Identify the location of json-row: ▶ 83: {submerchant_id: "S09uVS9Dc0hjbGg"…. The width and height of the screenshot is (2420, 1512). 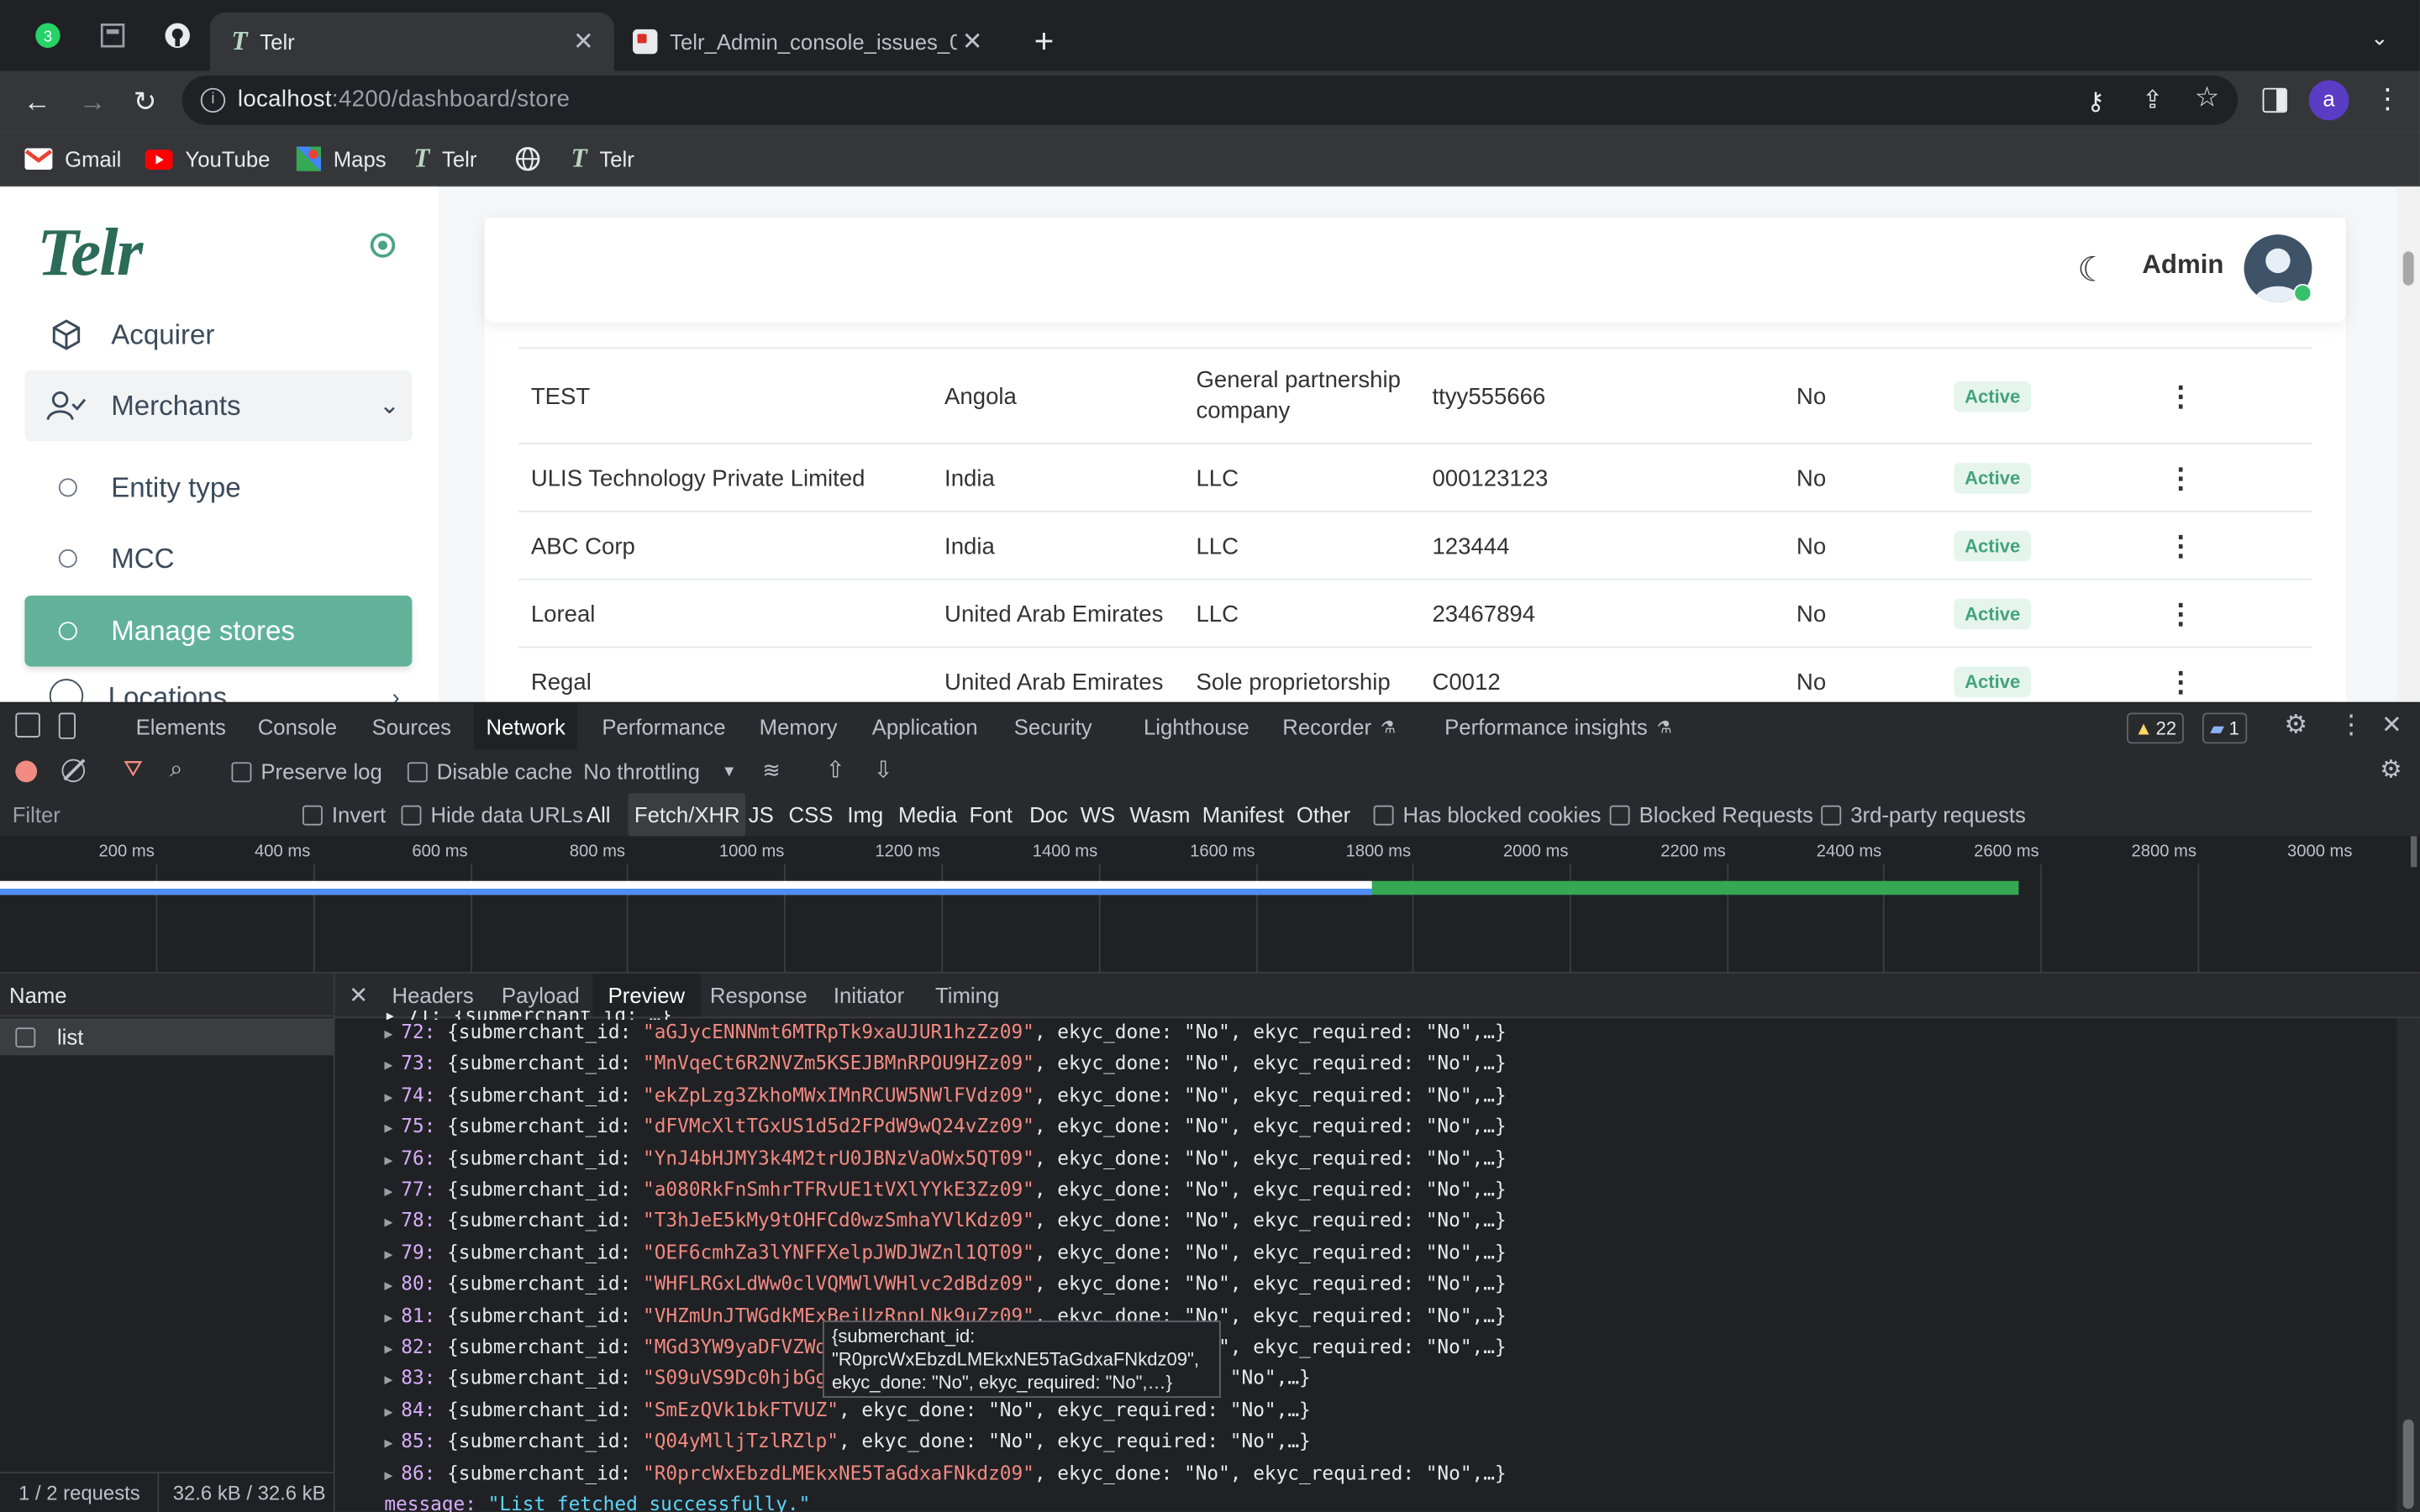
(1387, 1380).